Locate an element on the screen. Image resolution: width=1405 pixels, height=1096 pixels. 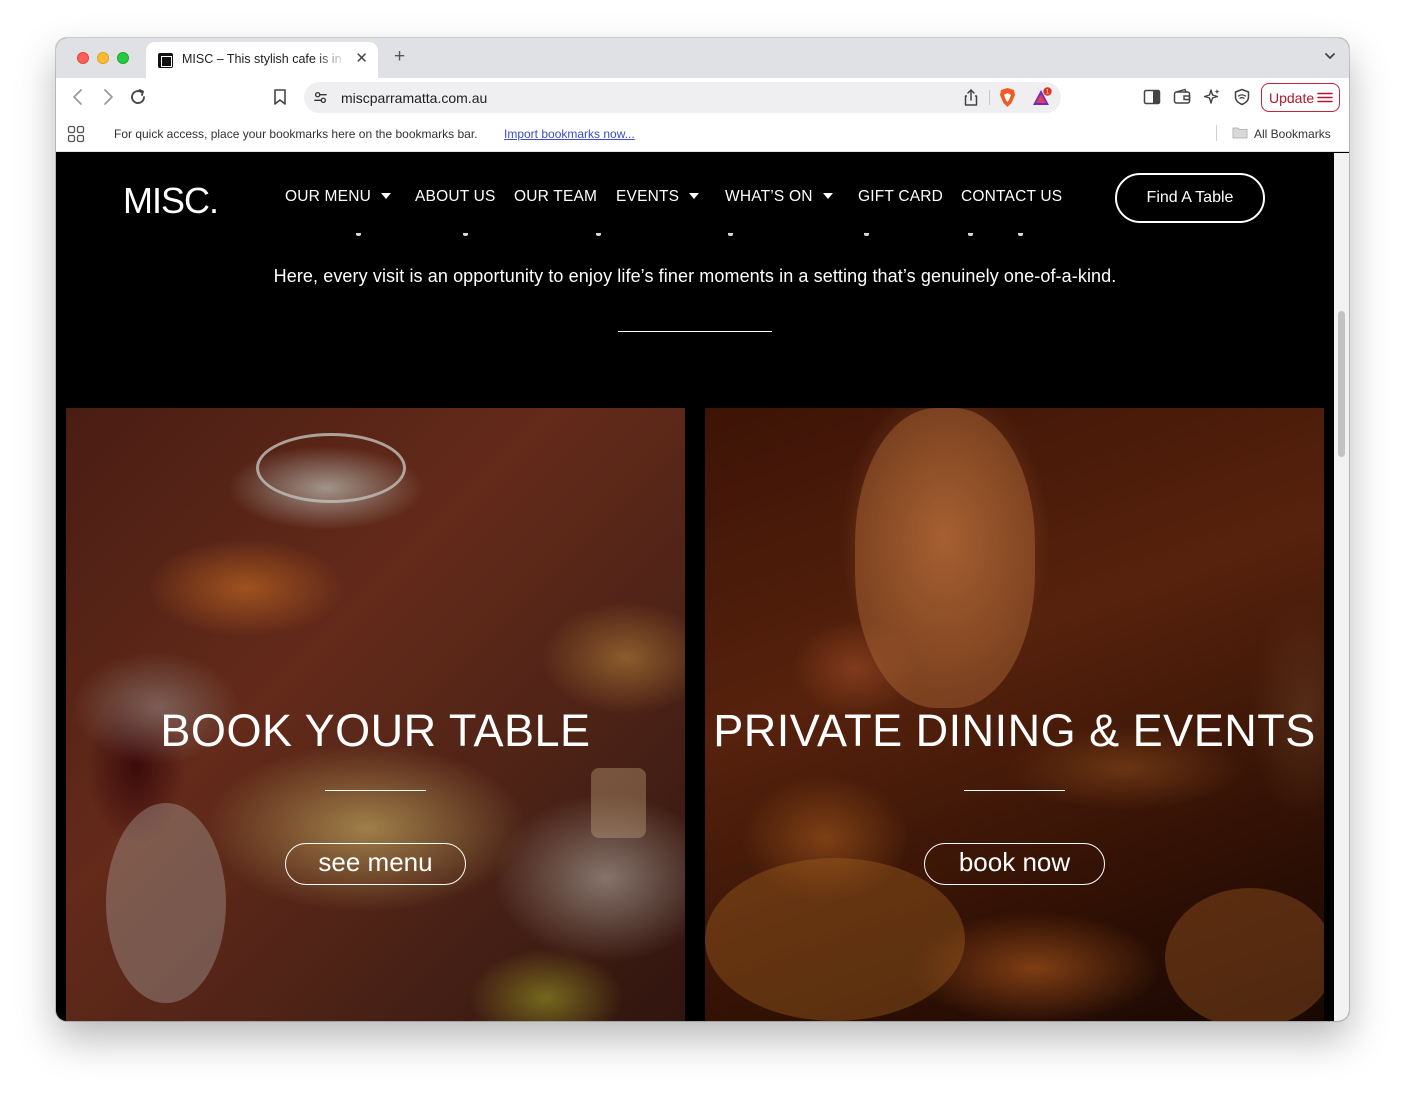
tab-search-chevron-icon is located at coordinates (1330, 56).